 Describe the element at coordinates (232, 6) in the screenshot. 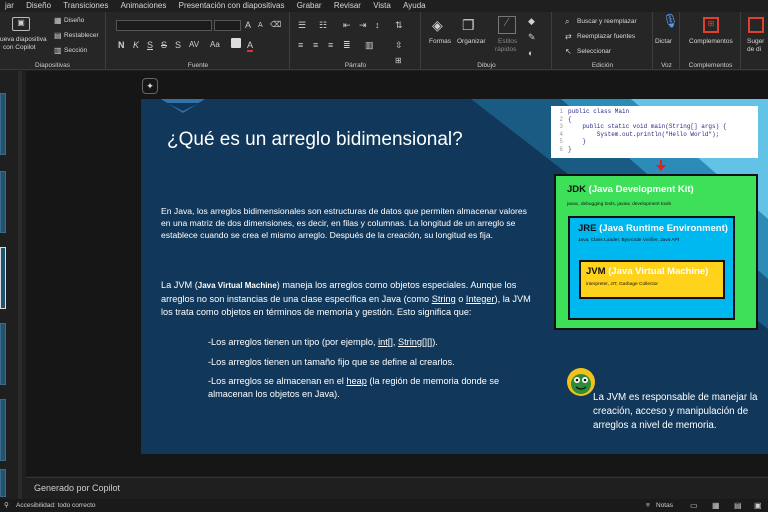

I see `menu-item-presentacion: Presentación con diapositivas` at that location.